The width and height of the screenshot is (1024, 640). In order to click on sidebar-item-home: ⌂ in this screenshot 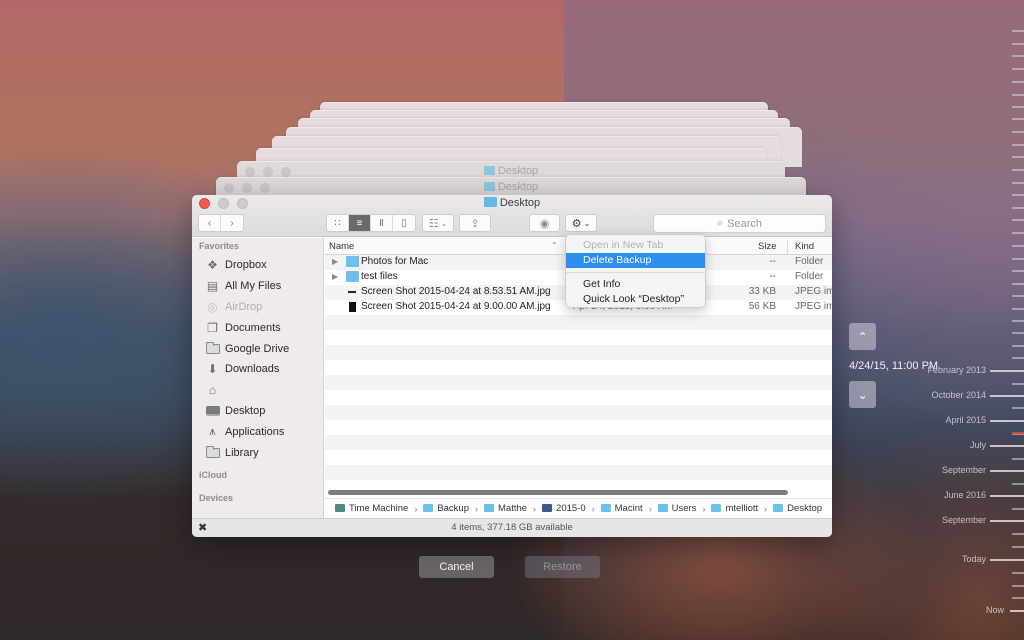, I will do `click(257, 390)`.